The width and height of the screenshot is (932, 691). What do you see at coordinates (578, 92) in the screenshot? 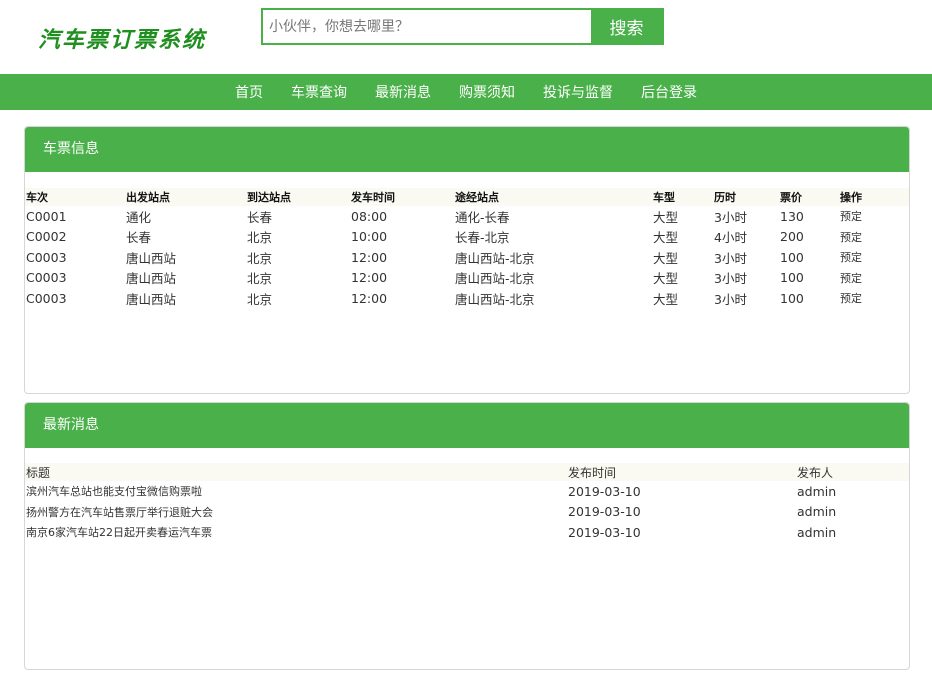
I see `nav-complaints: 投诉与监督` at bounding box center [578, 92].